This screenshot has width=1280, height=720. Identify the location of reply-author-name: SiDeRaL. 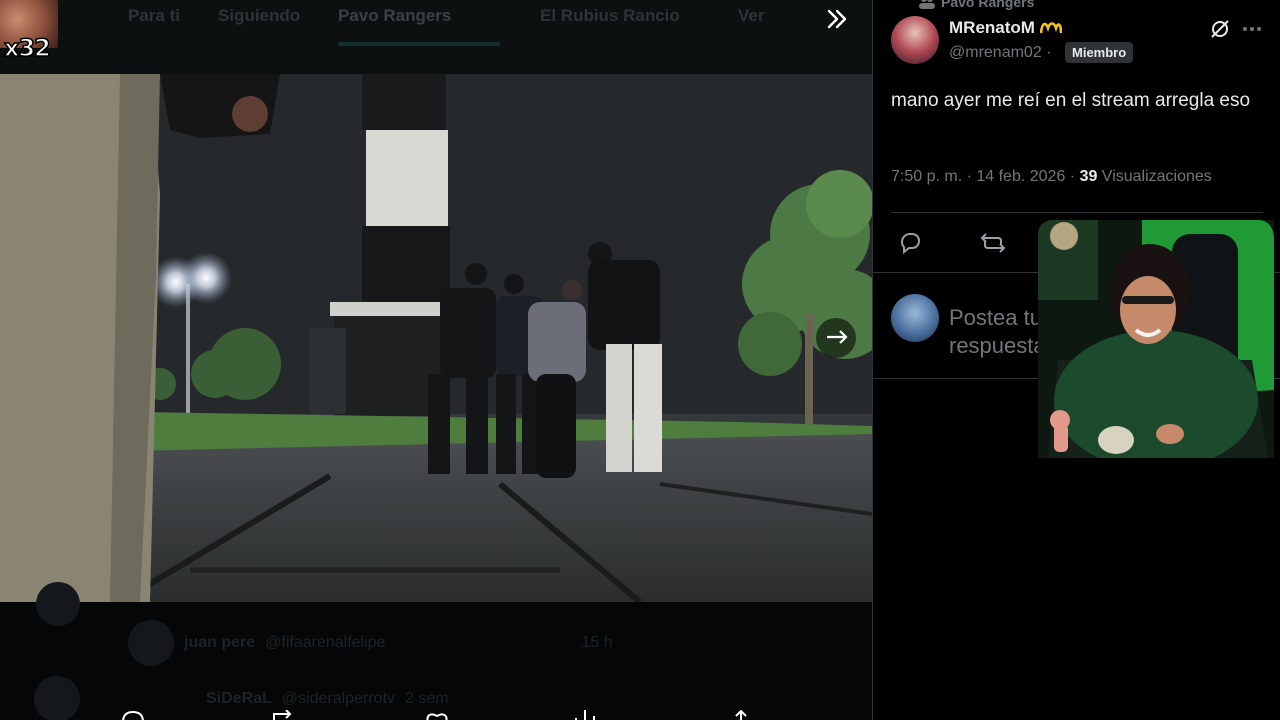
(239, 698).